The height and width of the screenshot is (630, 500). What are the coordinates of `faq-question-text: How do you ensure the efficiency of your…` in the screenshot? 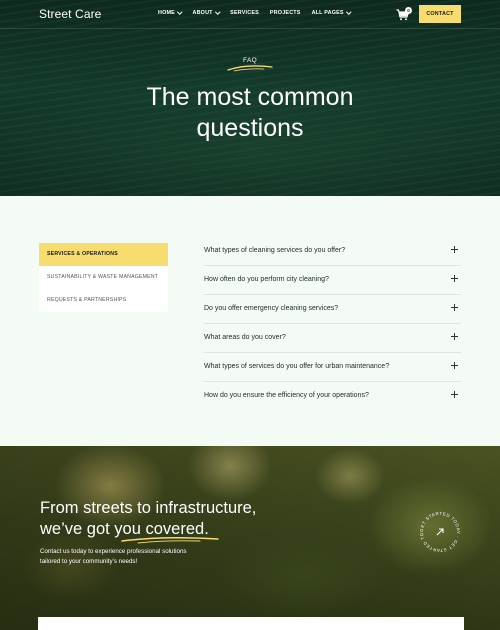 It's located at (286, 395).